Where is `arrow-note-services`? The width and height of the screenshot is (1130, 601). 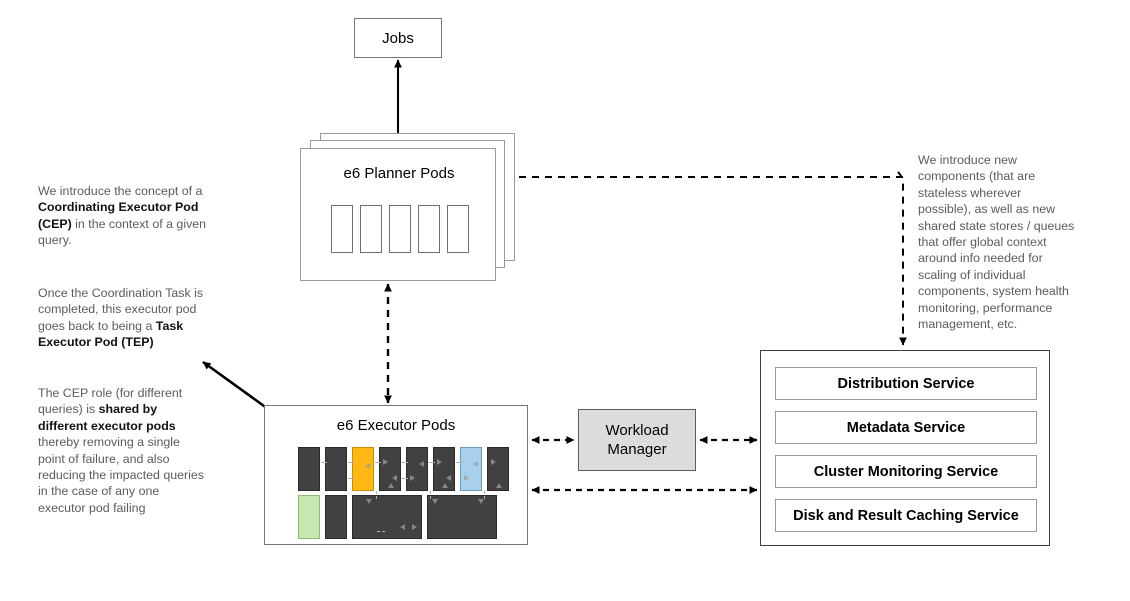
arrow-note-services is located at coordinates (902, 258).